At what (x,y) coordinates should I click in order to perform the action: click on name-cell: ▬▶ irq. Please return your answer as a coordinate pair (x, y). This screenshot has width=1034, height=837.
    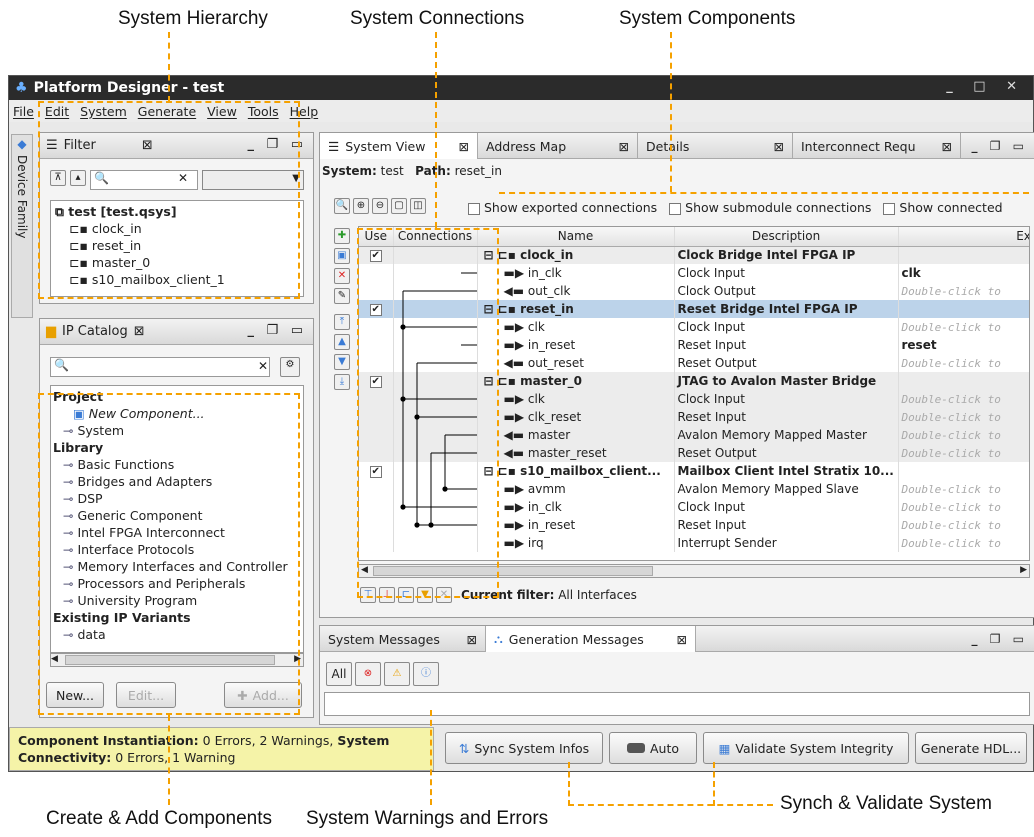
    Looking at the image, I should click on (576, 543).